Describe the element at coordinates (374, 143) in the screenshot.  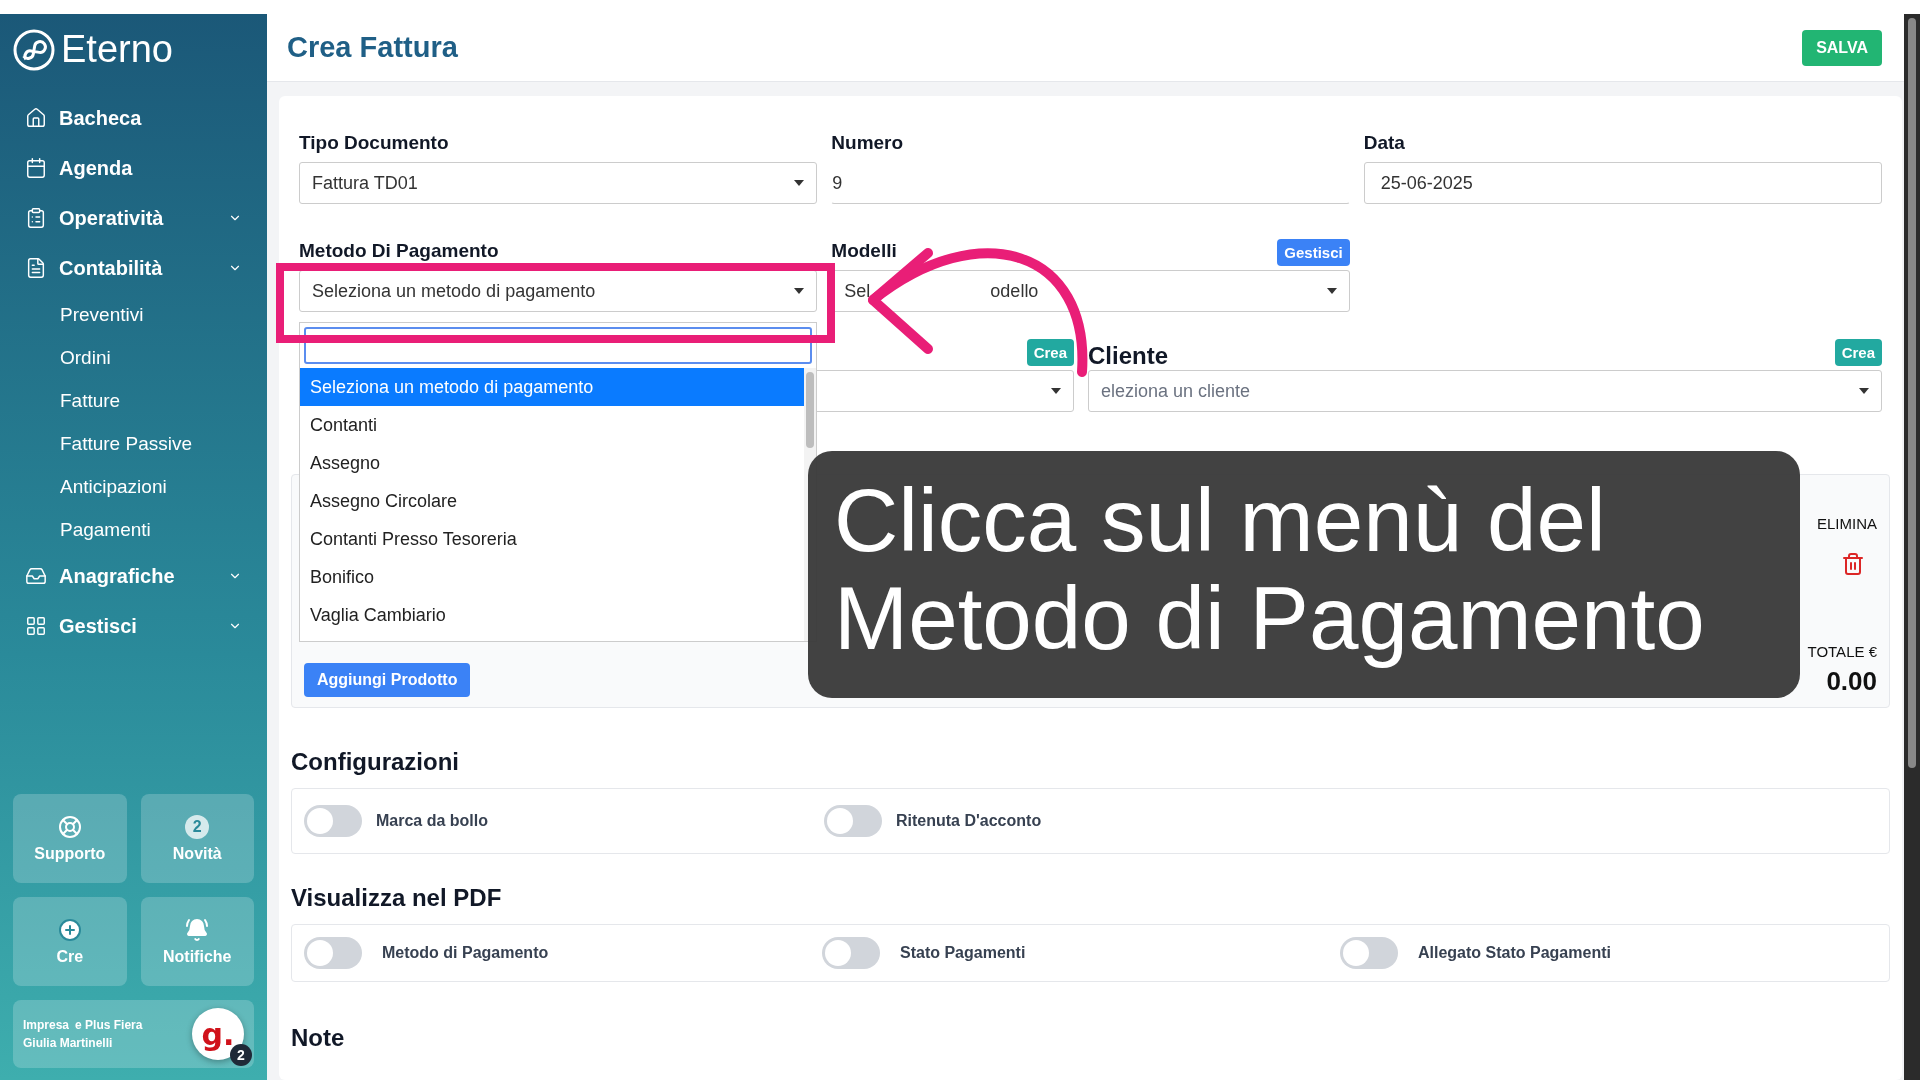
I see `field-label: Tipo Documento` at that location.